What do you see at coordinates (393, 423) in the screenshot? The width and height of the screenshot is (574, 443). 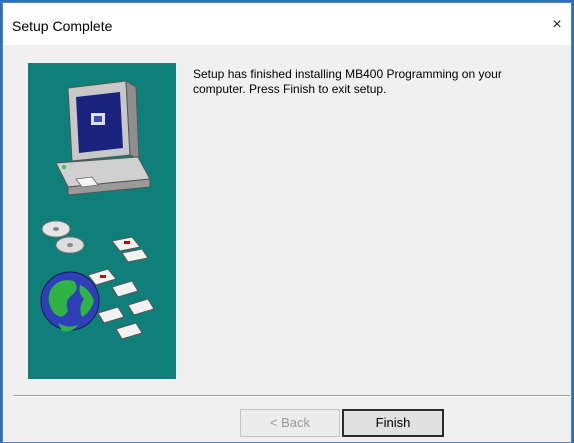 I see `finish-button: Finish` at bounding box center [393, 423].